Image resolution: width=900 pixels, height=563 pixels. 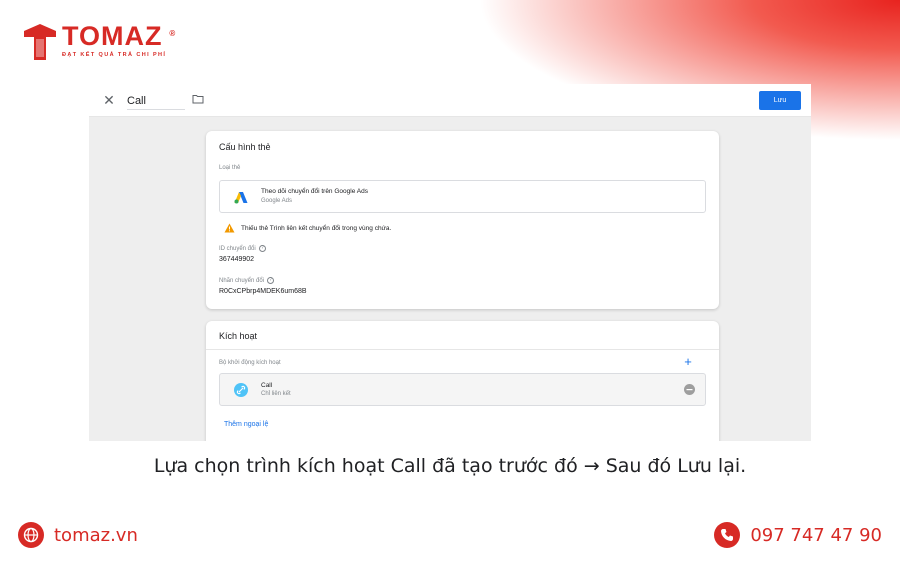 I want to click on trigger-name: Call, so click(x=267, y=385).